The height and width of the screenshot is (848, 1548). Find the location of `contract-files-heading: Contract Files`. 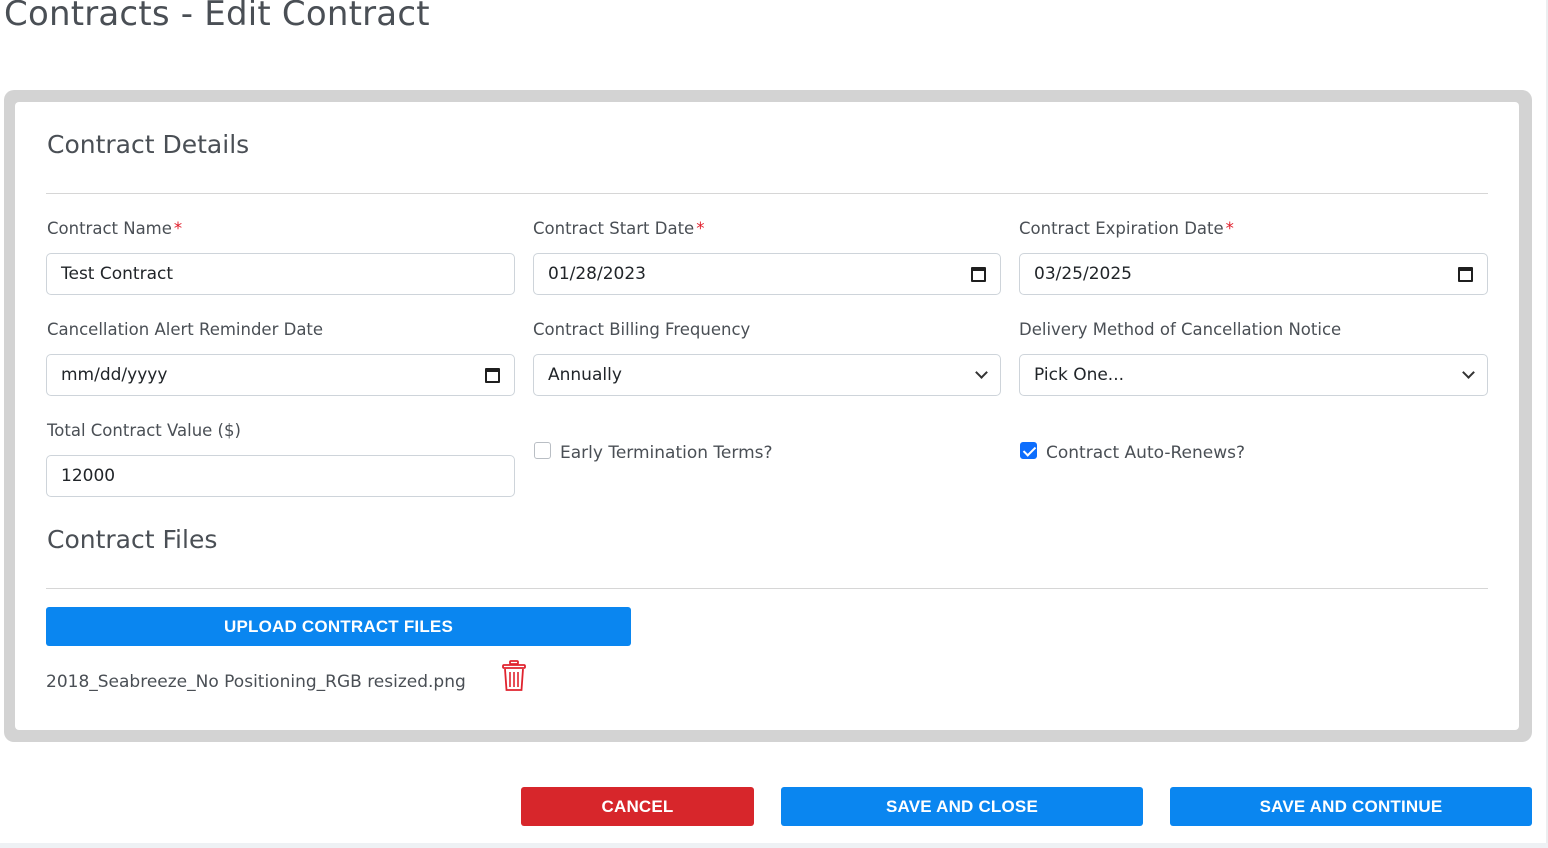

contract-files-heading: Contract Files is located at coordinates (132, 539).